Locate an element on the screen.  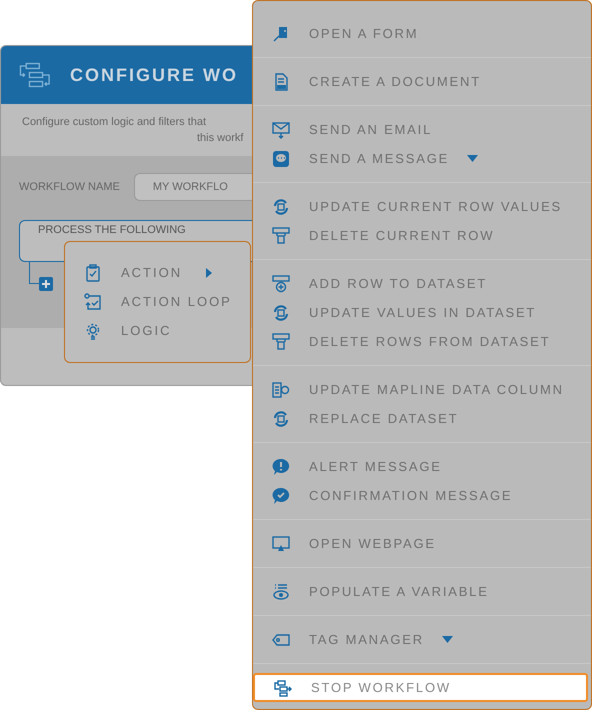
menu-item: ADD ROW TO DATASET is located at coordinates (420, 283).